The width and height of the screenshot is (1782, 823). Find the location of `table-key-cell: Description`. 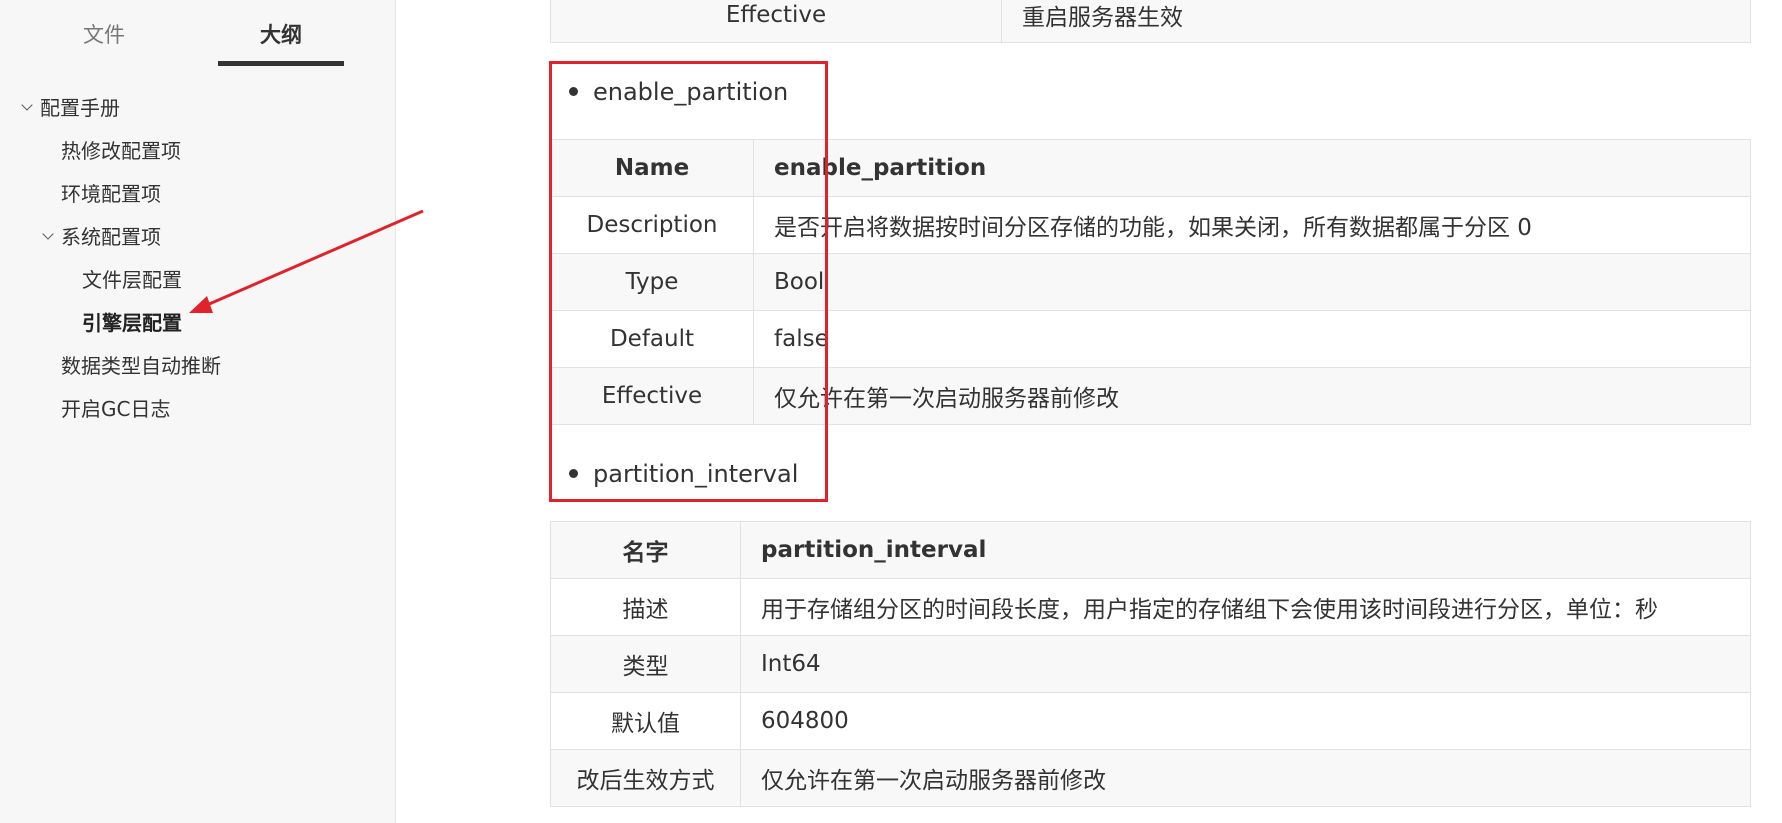

table-key-cell: Description is located at coordinates (652, 225).